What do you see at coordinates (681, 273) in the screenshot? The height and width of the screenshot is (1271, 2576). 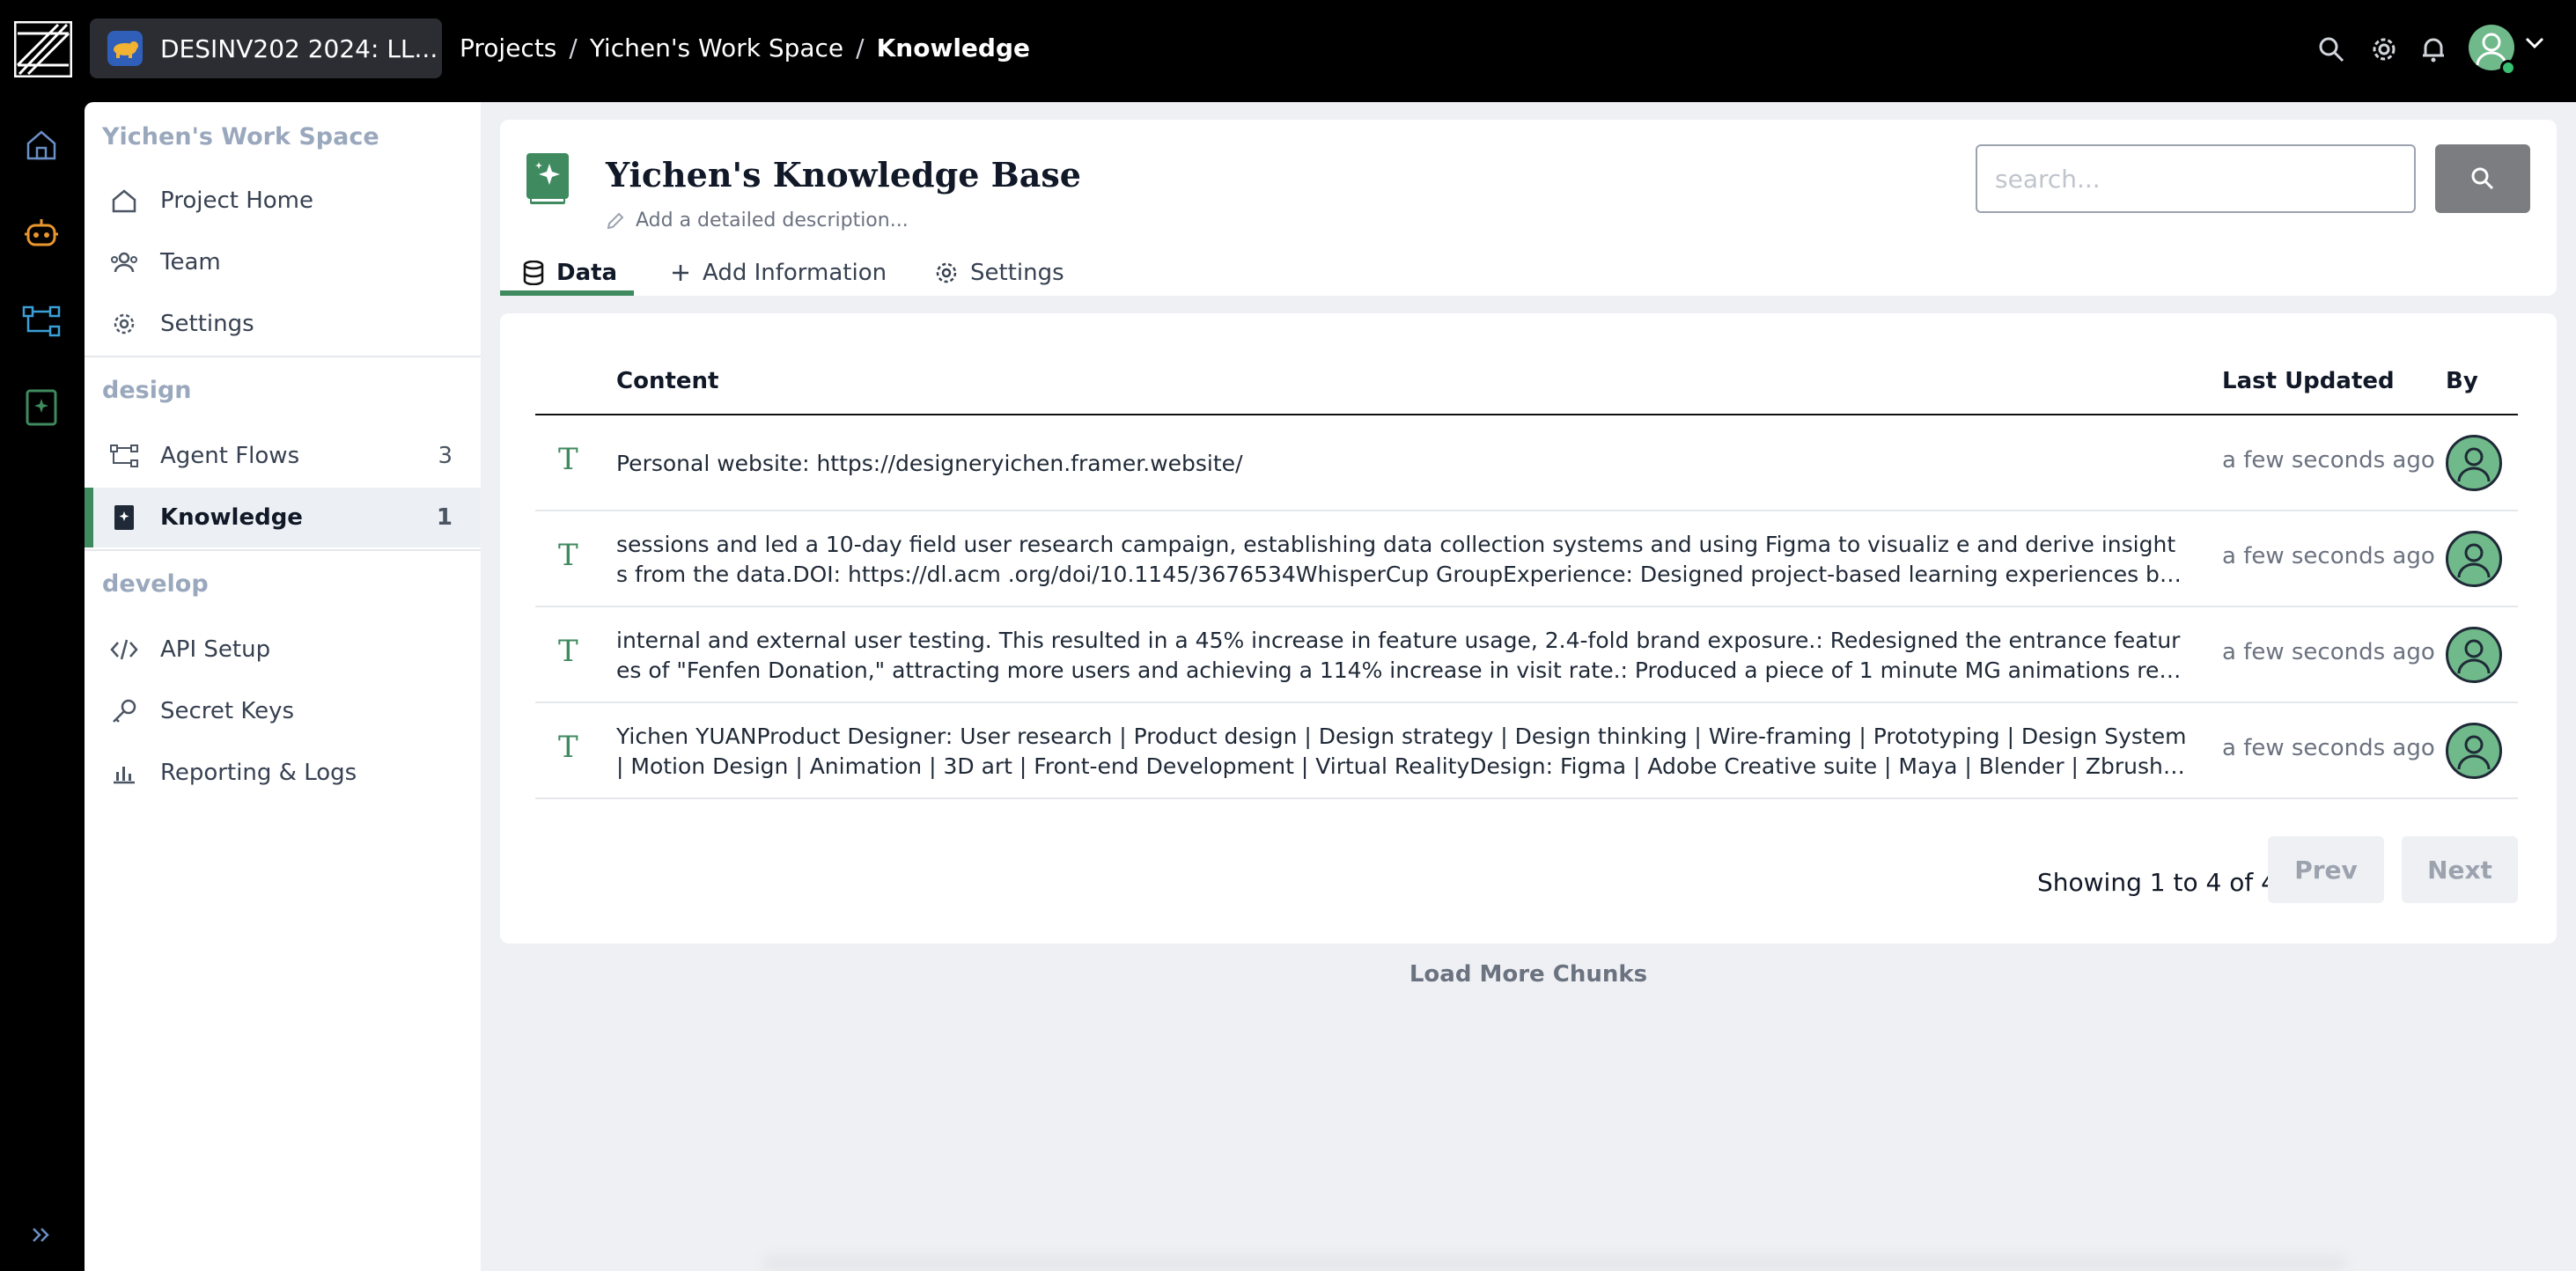 I see `plus-icon` at bounding box center [681, 273].